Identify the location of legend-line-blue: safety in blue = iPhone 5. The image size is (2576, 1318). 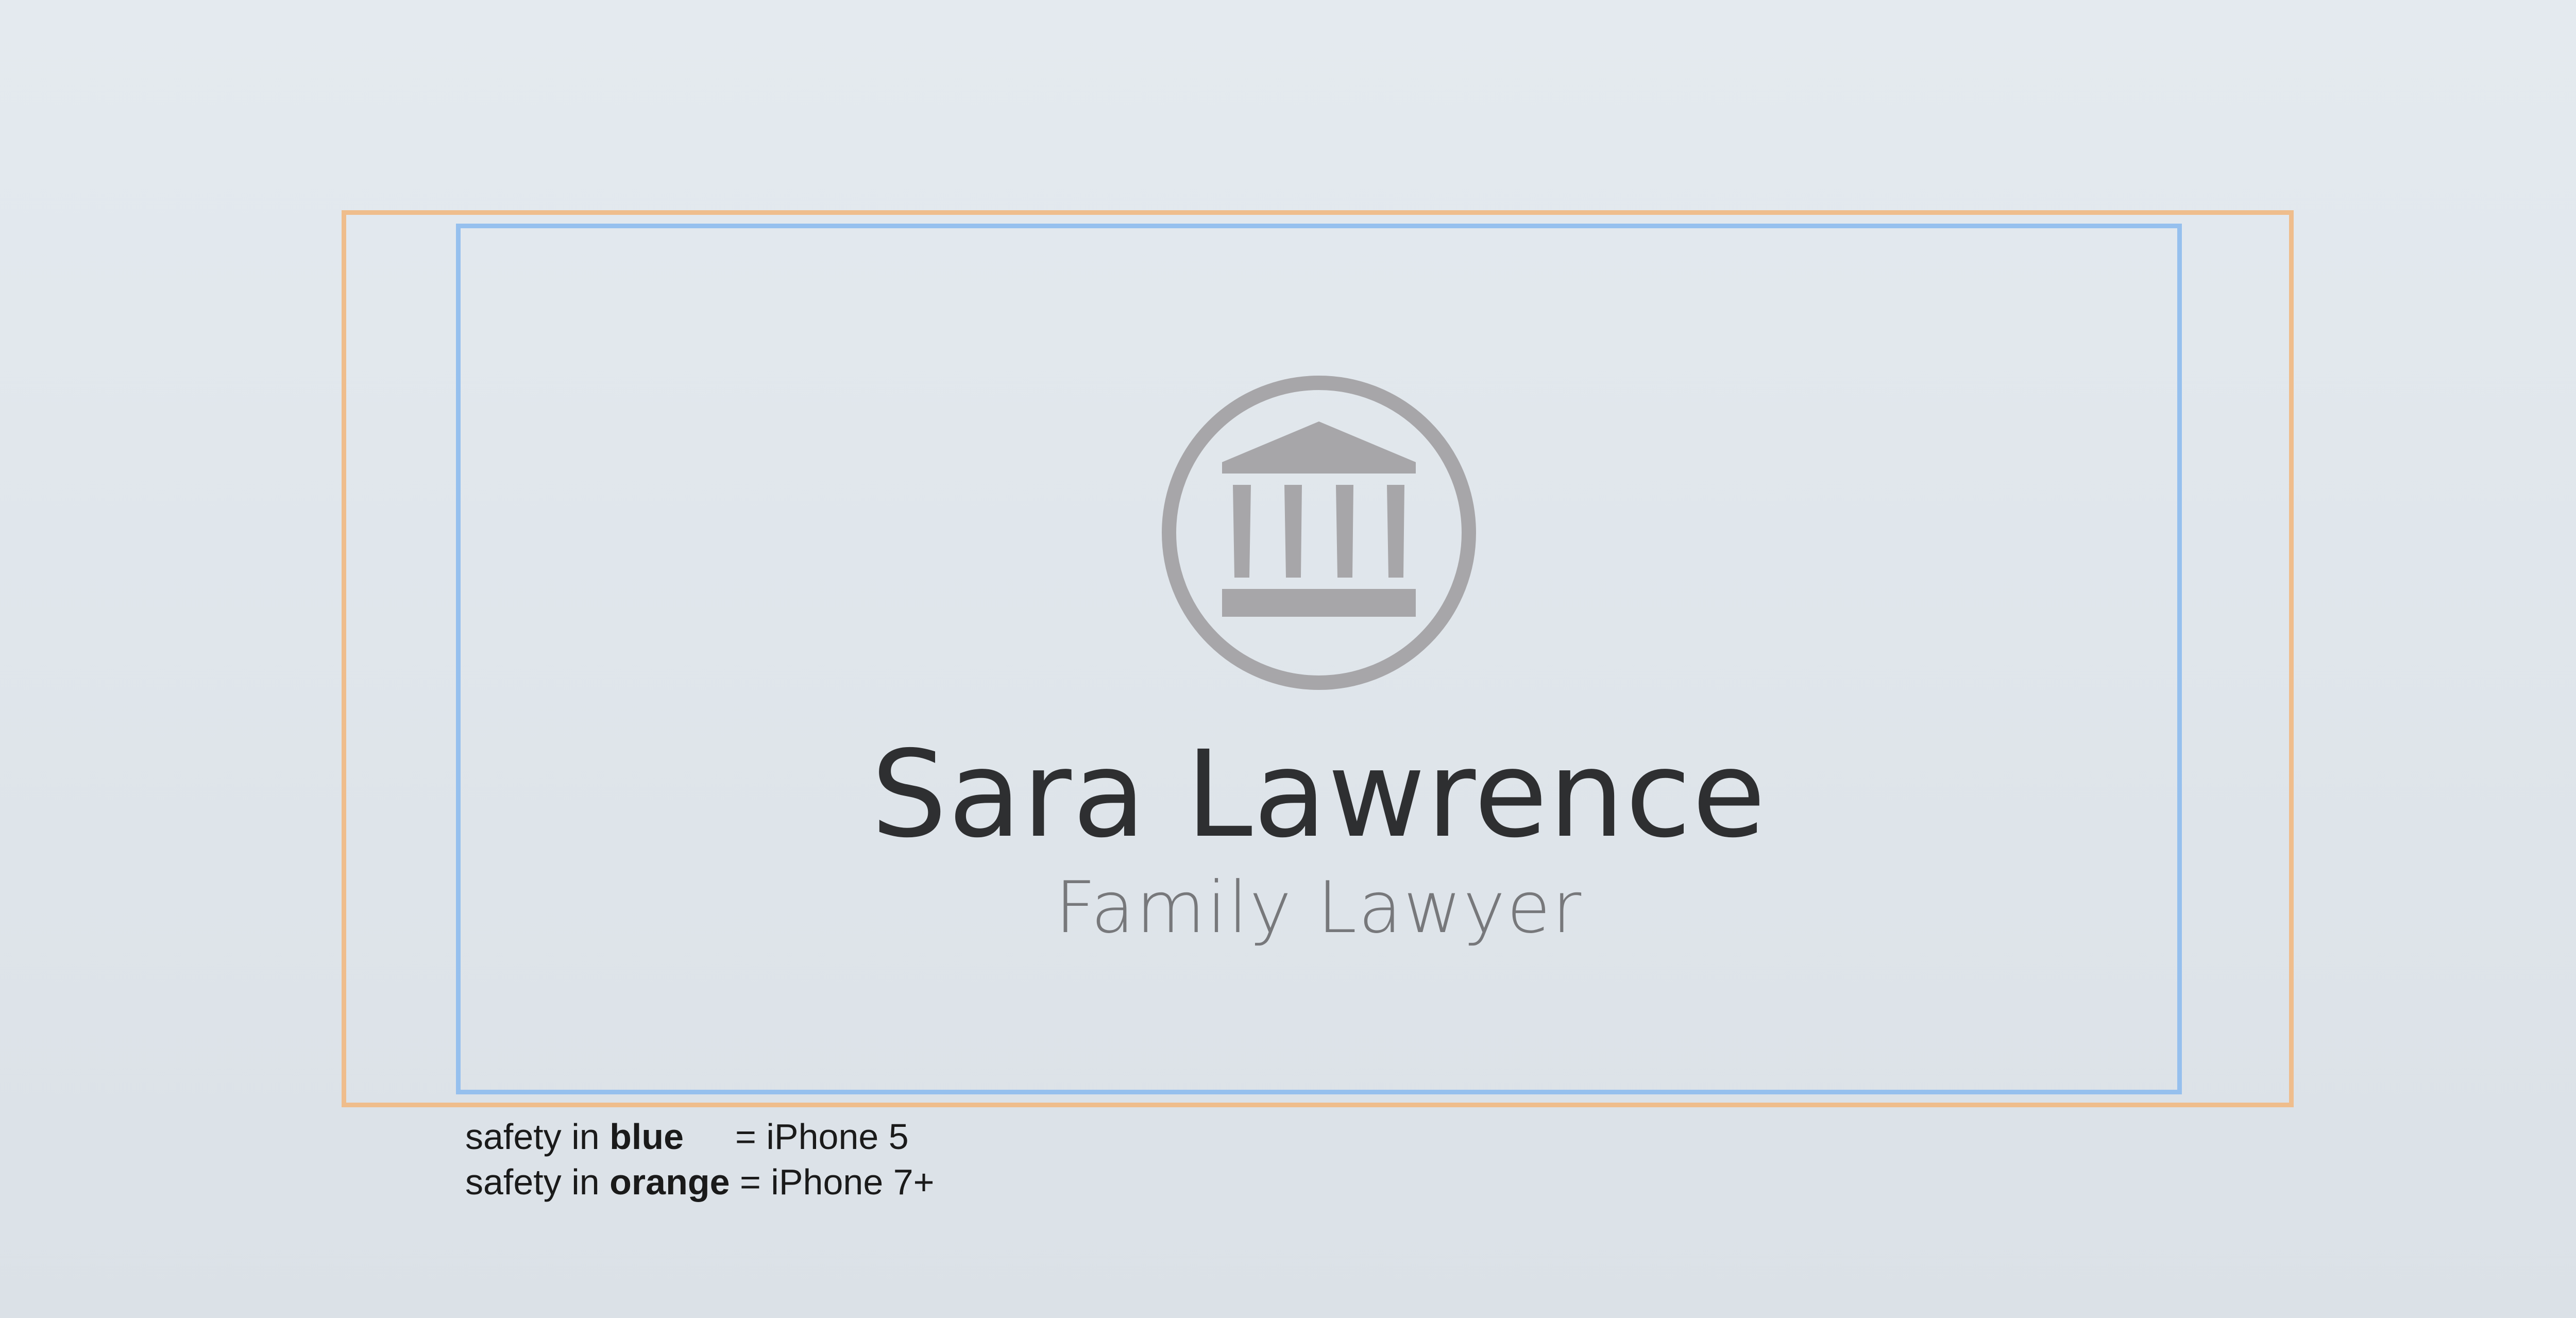
(700, 1137).